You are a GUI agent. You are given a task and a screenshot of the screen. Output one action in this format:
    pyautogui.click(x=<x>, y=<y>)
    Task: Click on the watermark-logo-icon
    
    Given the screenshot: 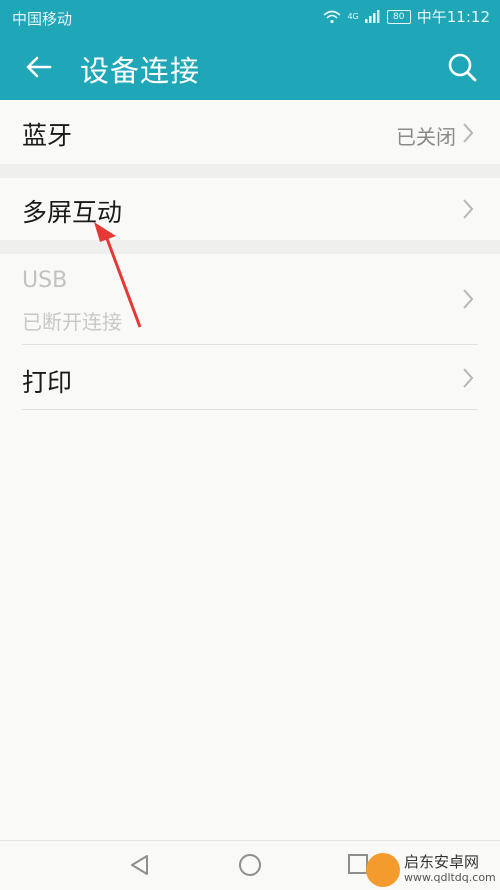 What is the action you would take?
    pyautogui.click(x=383, y=870)
    